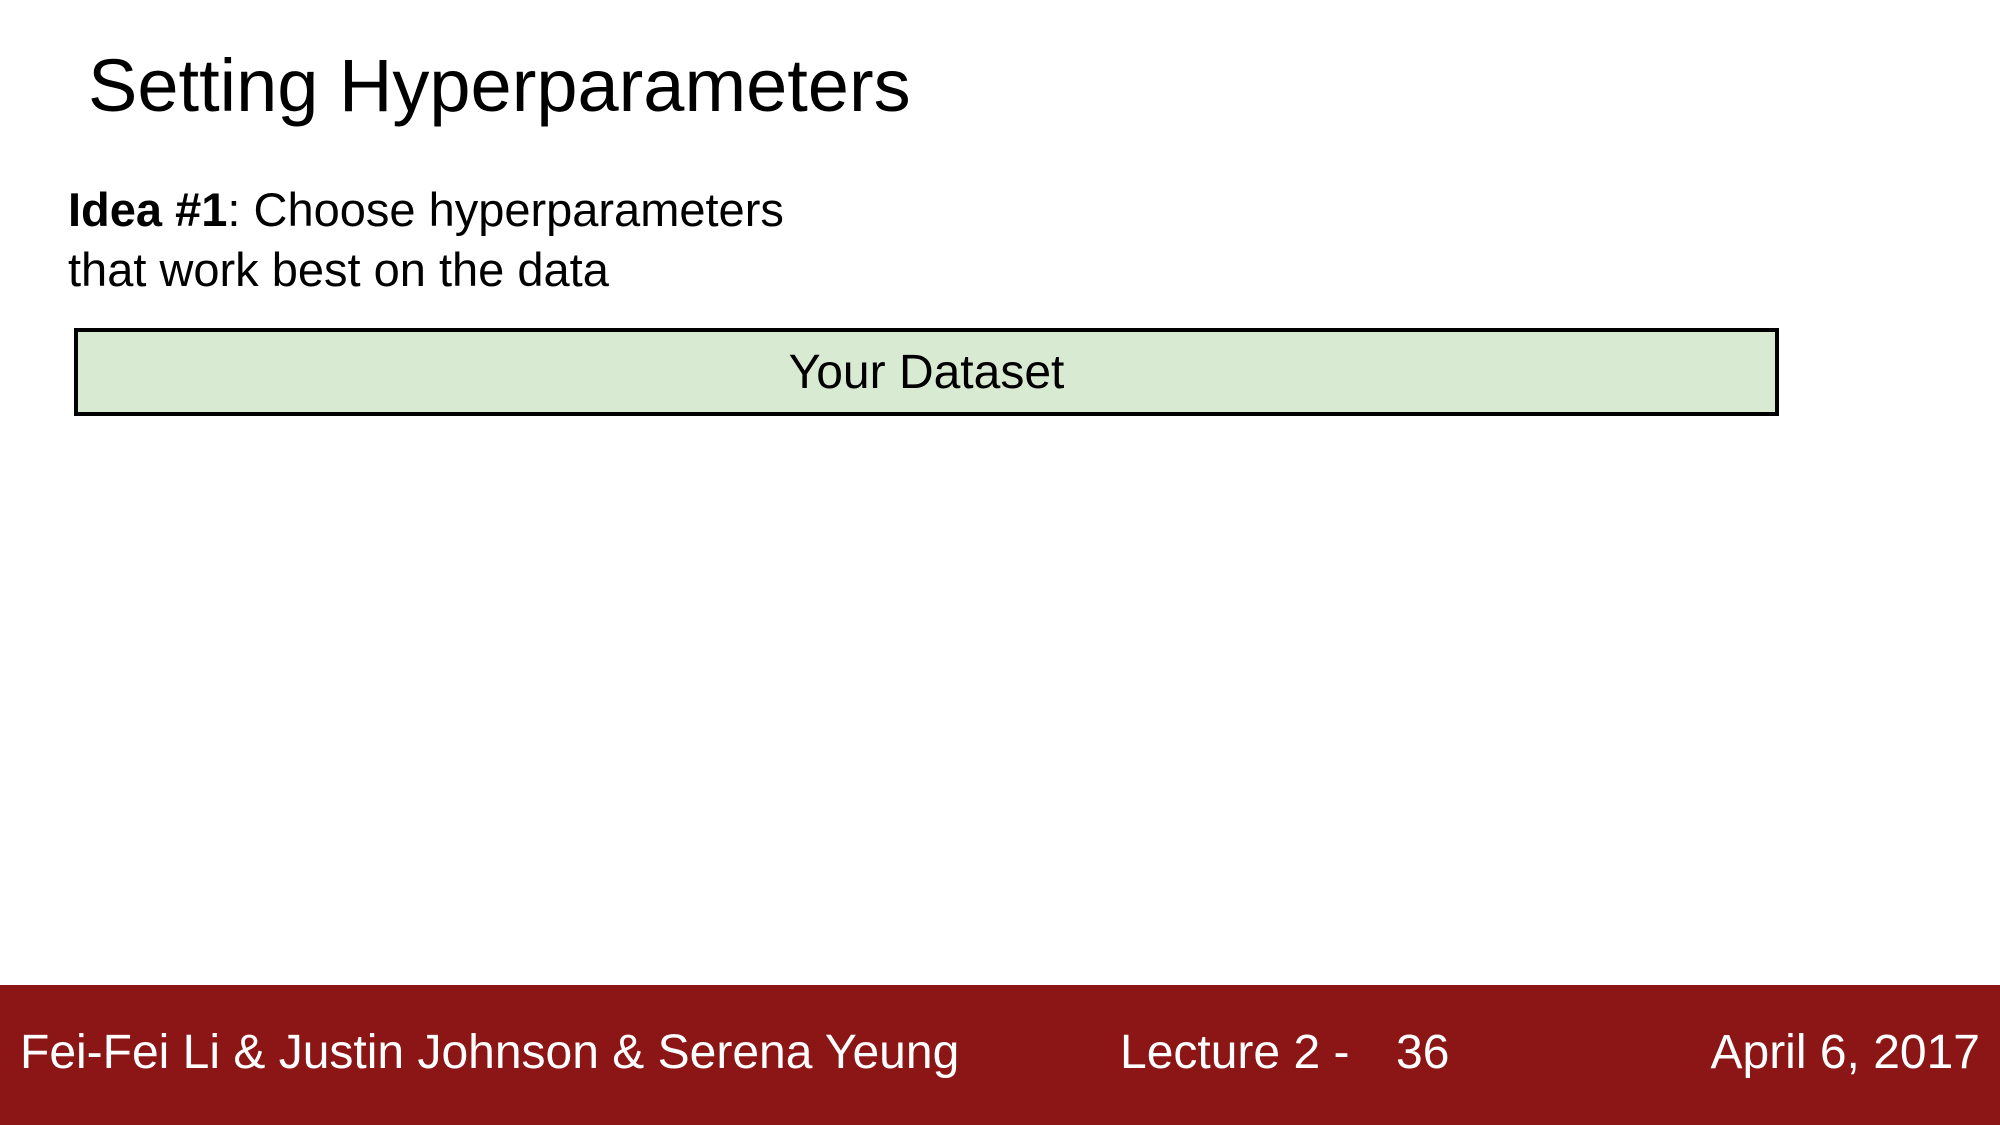 This screenshot has height=1125, width=2000. I want to click on footer-lecture: Lecture 2 -, so click(1235, 1052).